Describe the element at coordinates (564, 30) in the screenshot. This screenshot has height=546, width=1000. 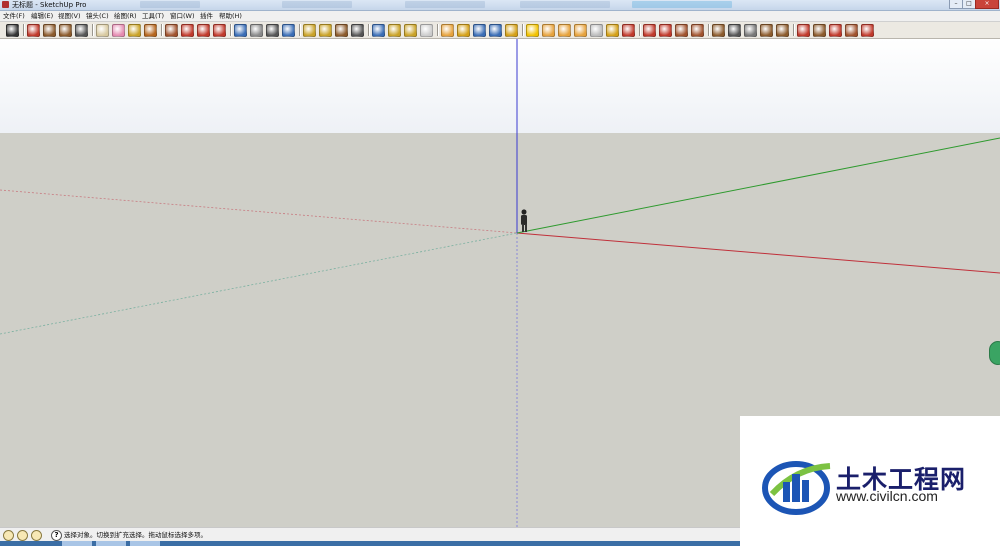
I see `flag-icon` at that location.